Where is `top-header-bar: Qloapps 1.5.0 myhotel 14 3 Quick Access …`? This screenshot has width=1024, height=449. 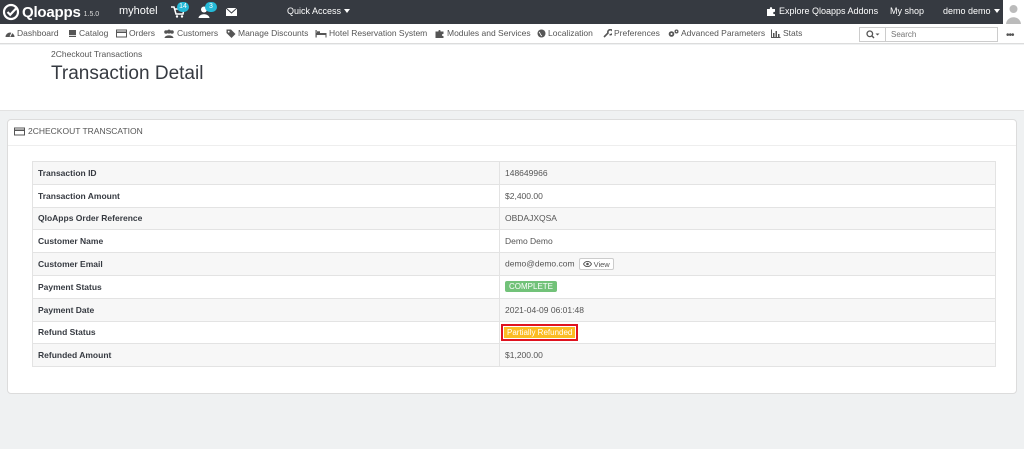
top-header-bar: Qloapps 1.5.0 myhotel 14 3 Quick Access … is located at coordinates (512, 12).